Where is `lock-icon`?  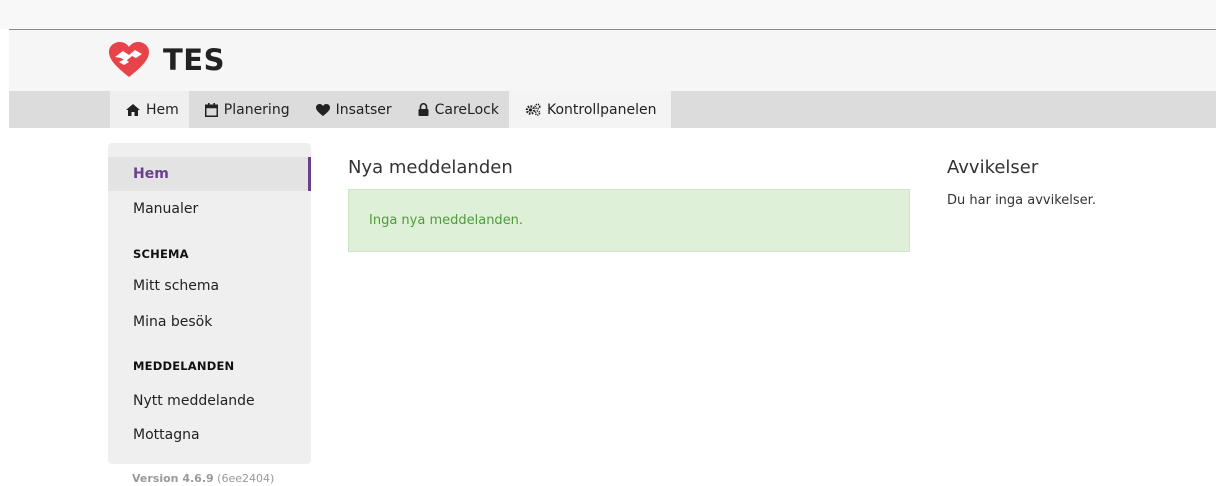
lock-icon is located at coordinates (423, 109).